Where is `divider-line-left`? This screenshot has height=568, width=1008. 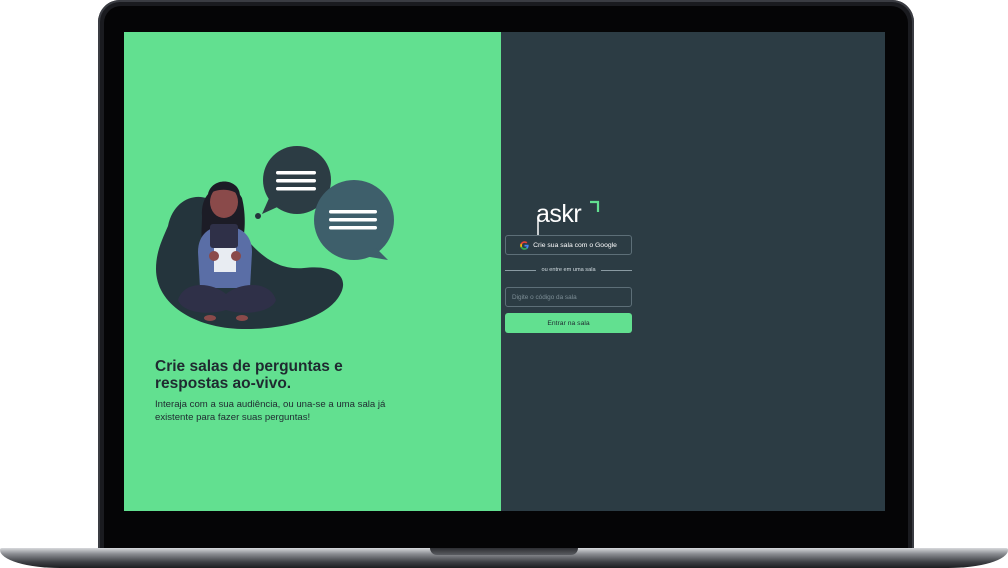 divider-line-left is located at coordinates (521, 270).